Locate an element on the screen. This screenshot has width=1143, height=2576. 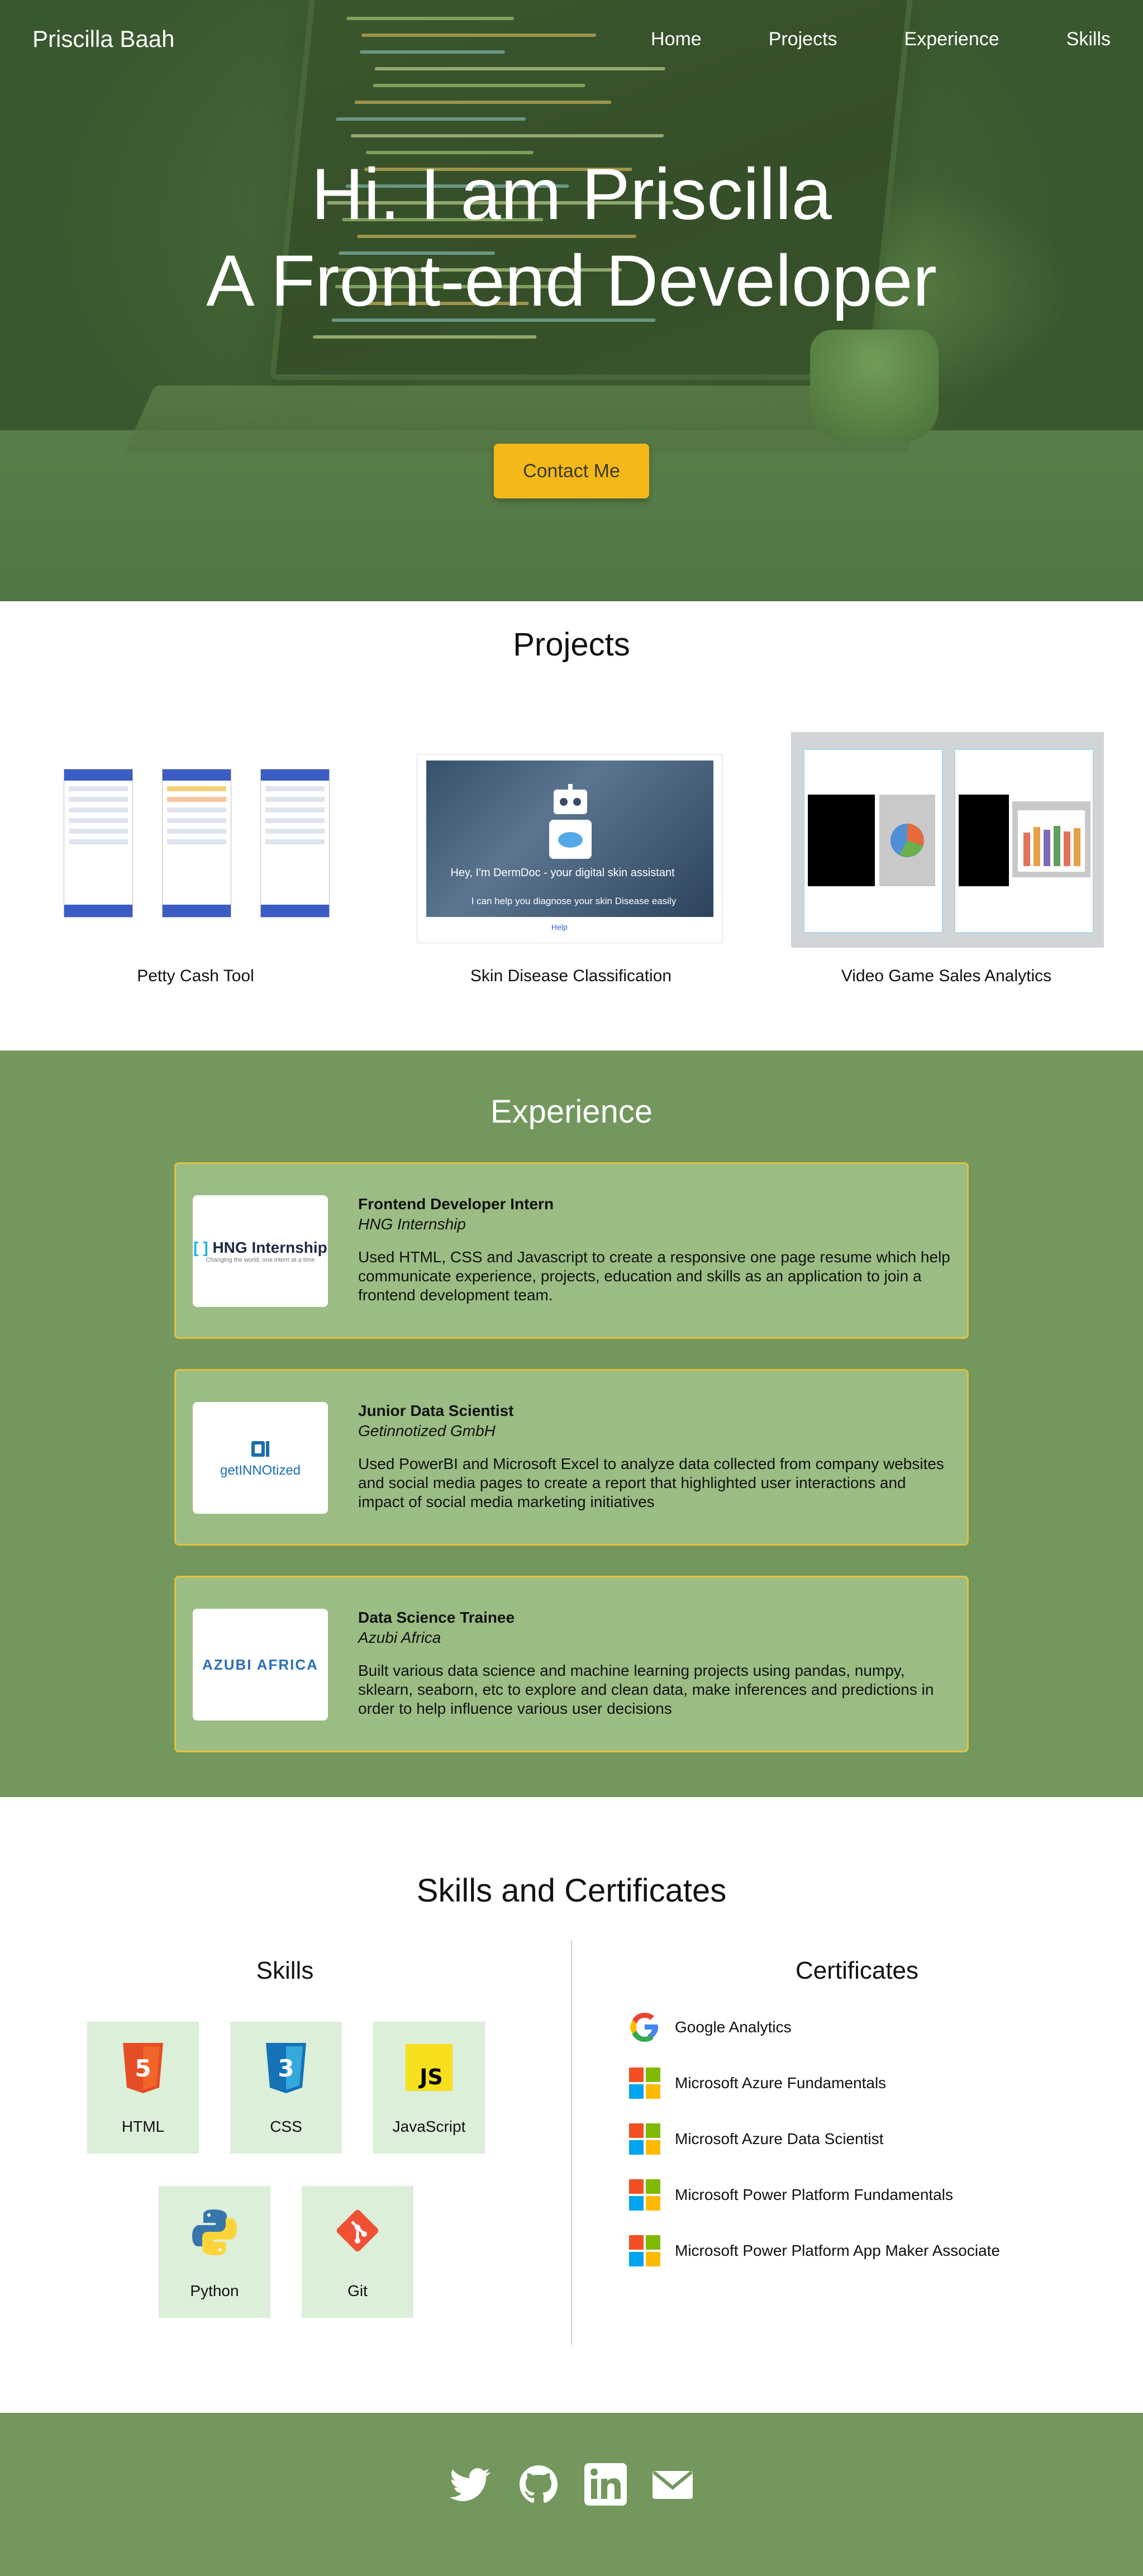
certificate-item: Microsoft Power Platform Fundamentals is located at coordinates (790, 2195).